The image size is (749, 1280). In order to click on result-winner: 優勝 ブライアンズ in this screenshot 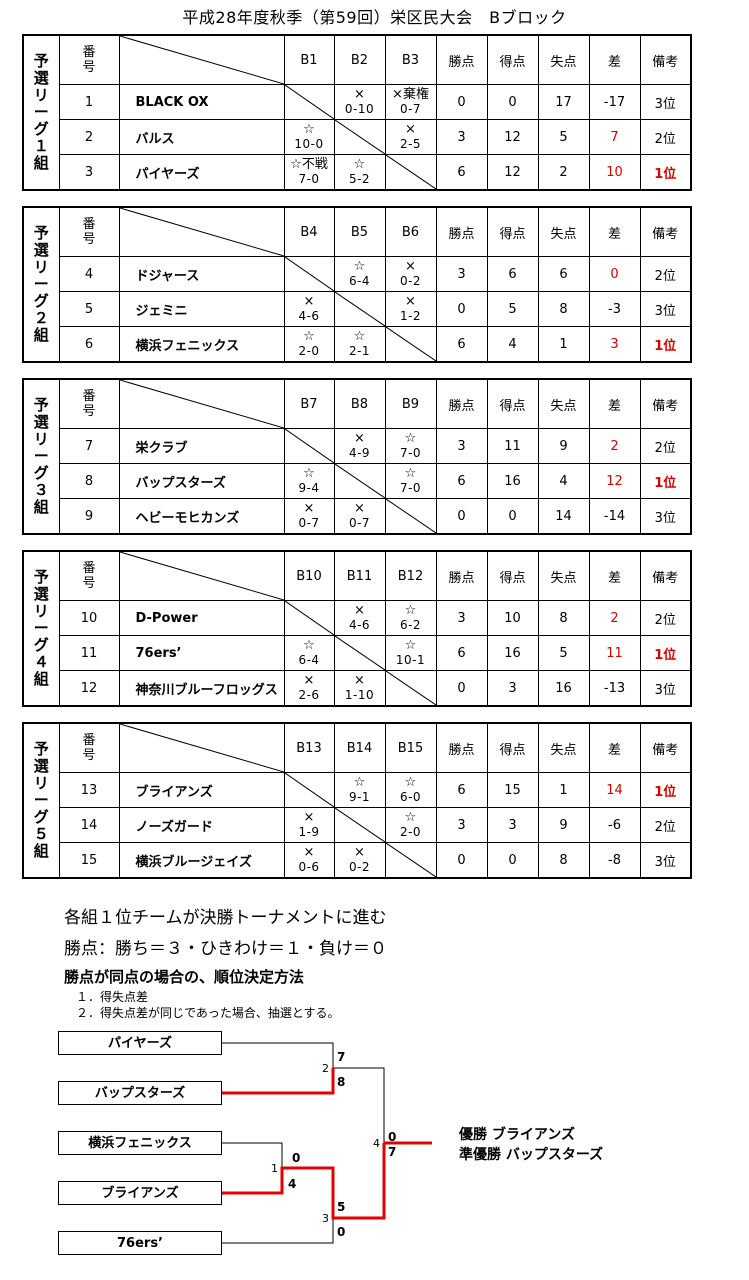, I will do `click(517, 1135)`.